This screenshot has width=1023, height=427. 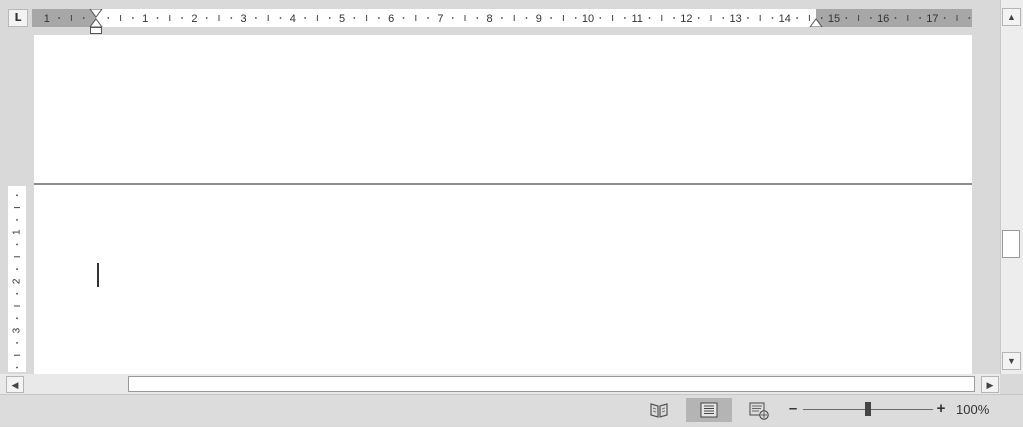 I want to click on vertical-scroll-thumb, so click(x=1011, y=244).